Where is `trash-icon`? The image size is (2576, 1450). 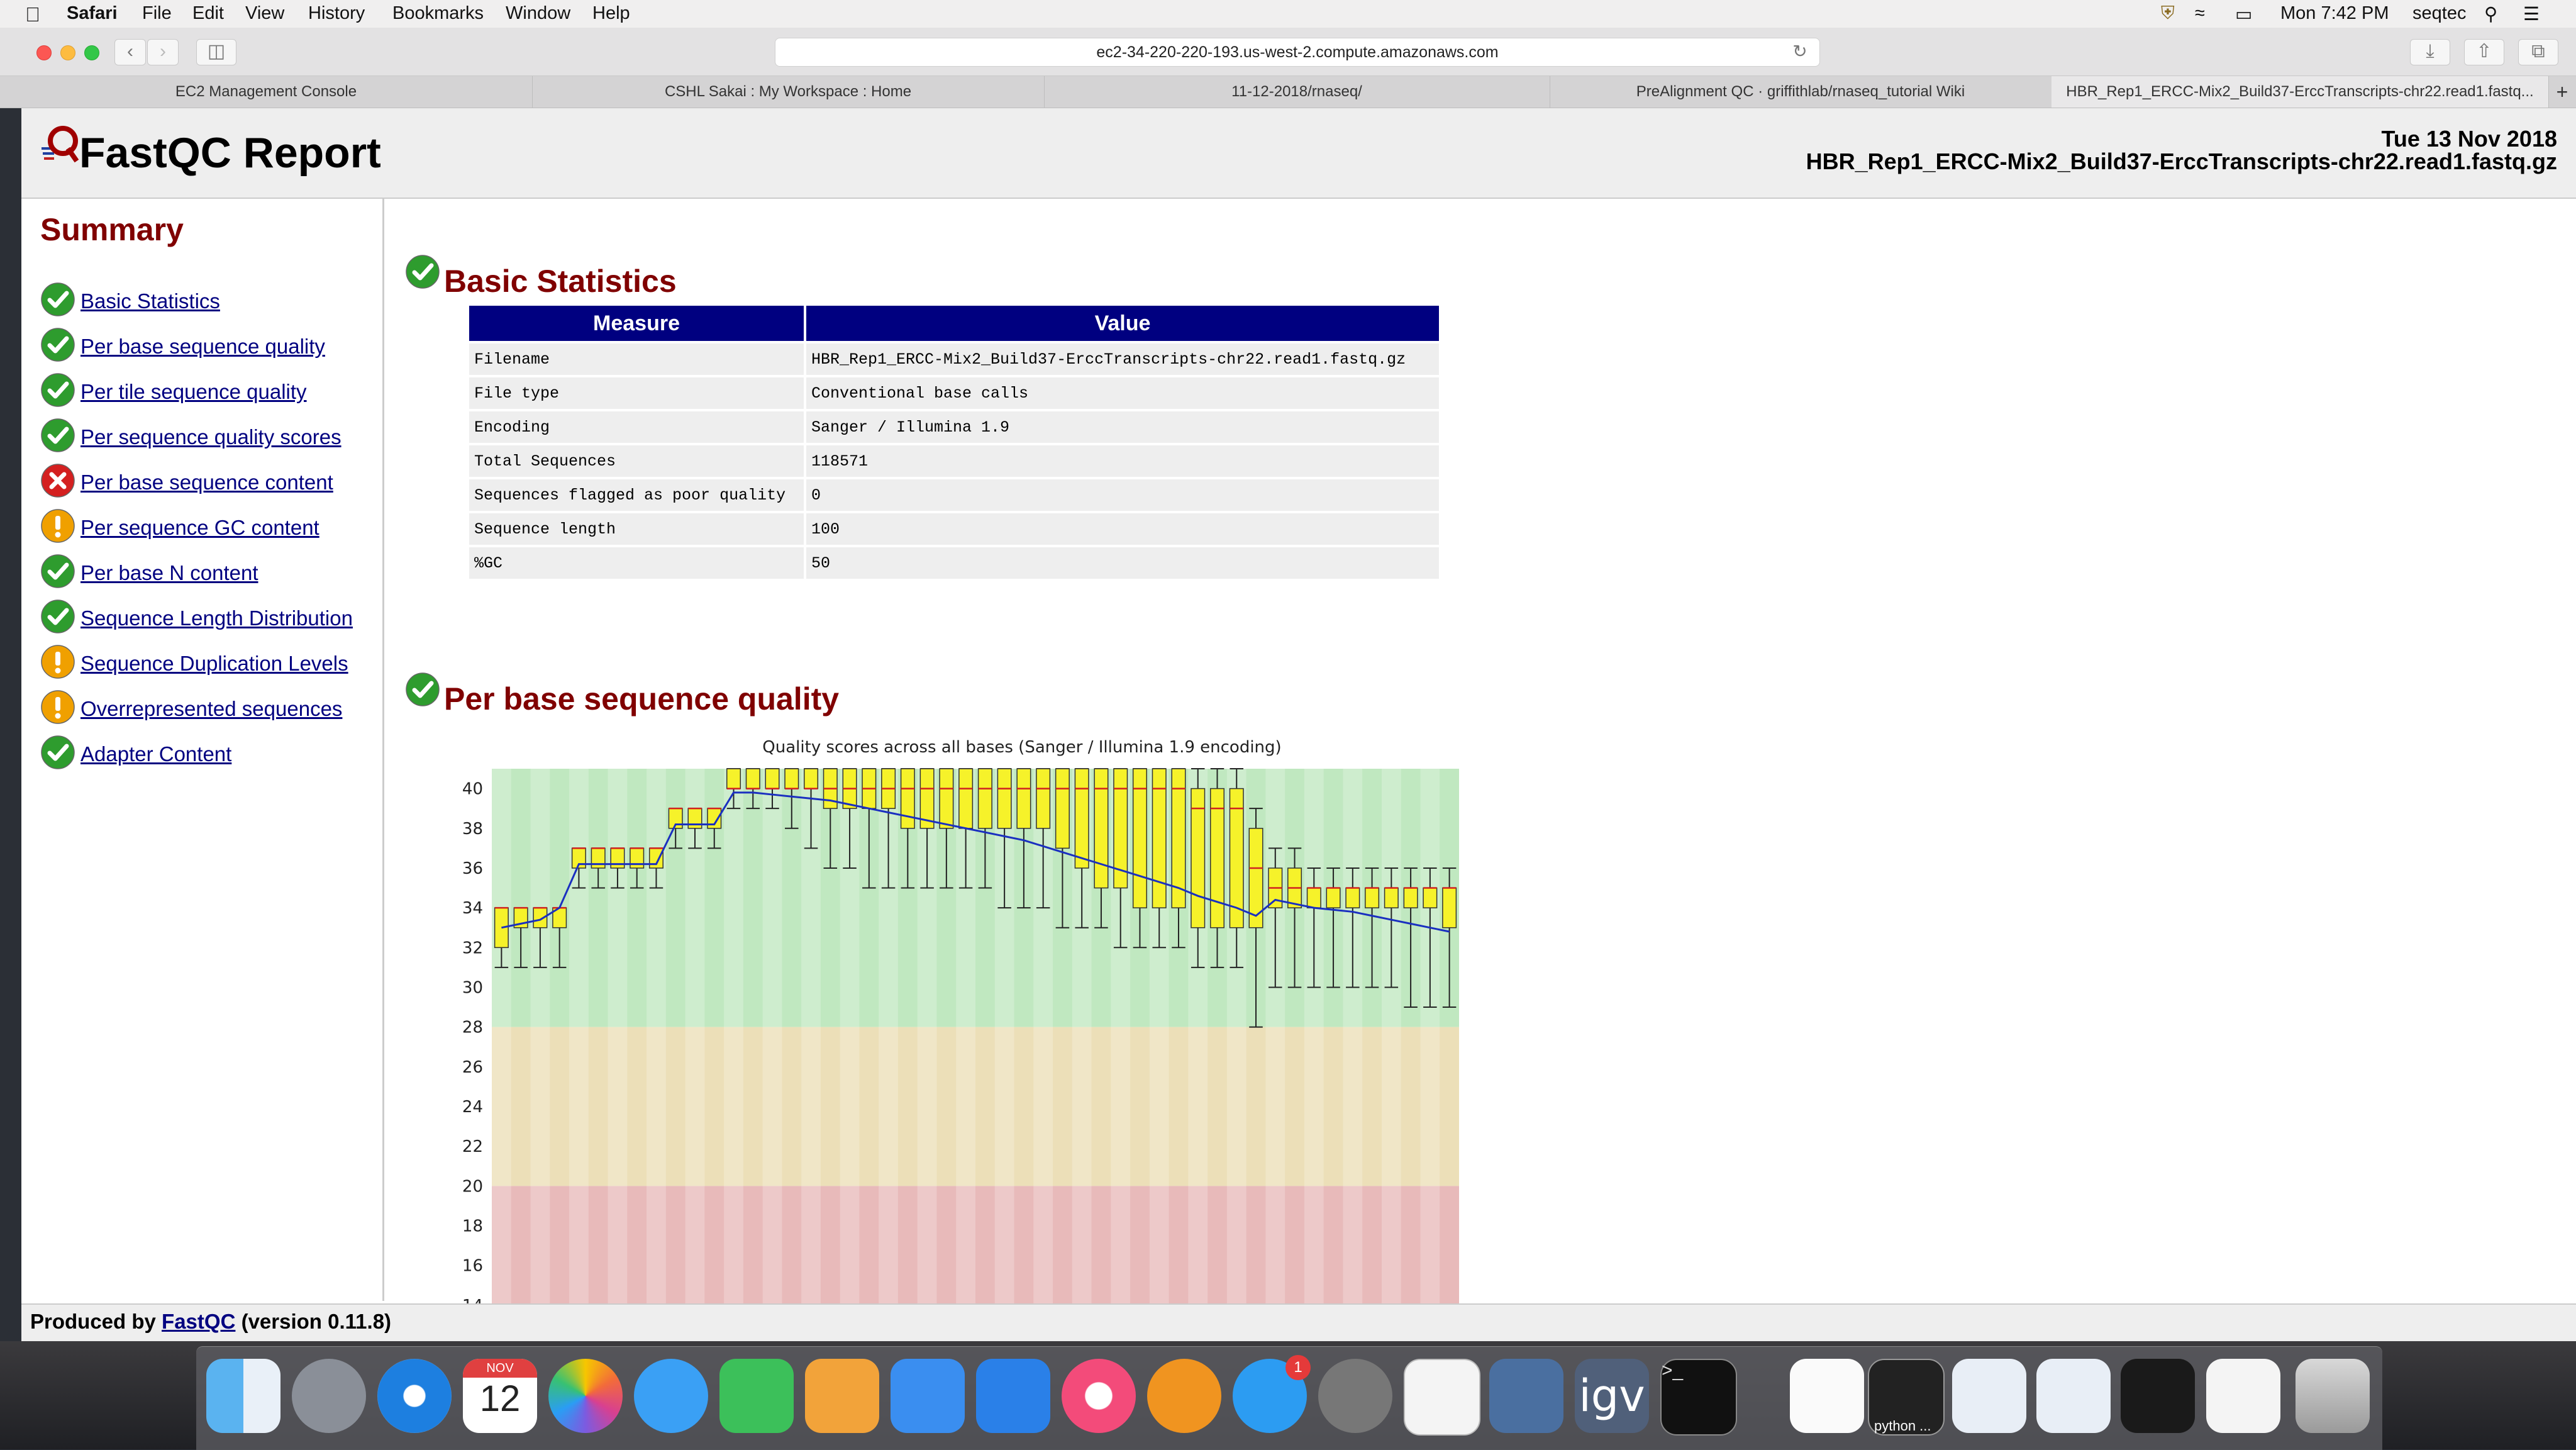 trash-icon is located at coordinates (2333, 1396).